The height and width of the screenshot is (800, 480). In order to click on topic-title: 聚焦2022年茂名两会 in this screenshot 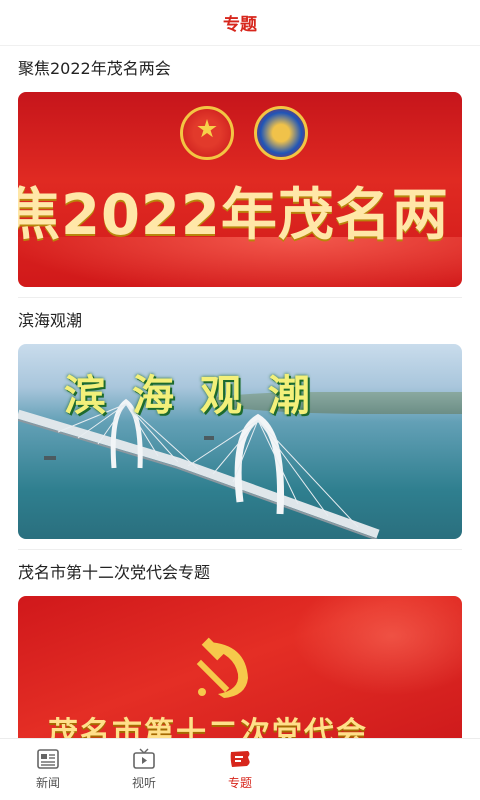, I will do `click(240, 69)`.